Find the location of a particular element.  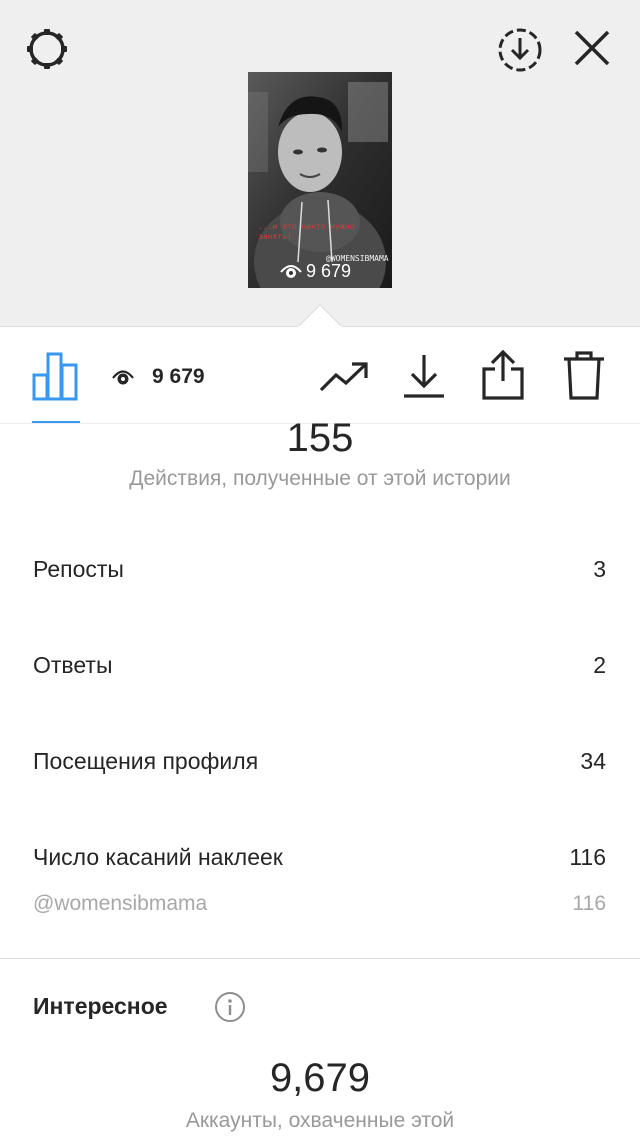

discovery-title: Интересное is located at coordinates (100, 1006).